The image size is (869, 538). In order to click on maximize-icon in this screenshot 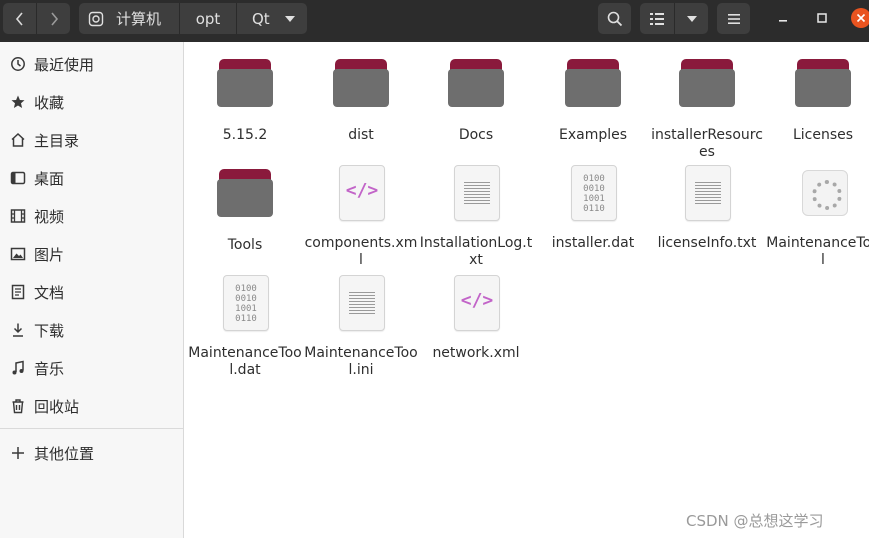, I will do `click(822, 18)`.